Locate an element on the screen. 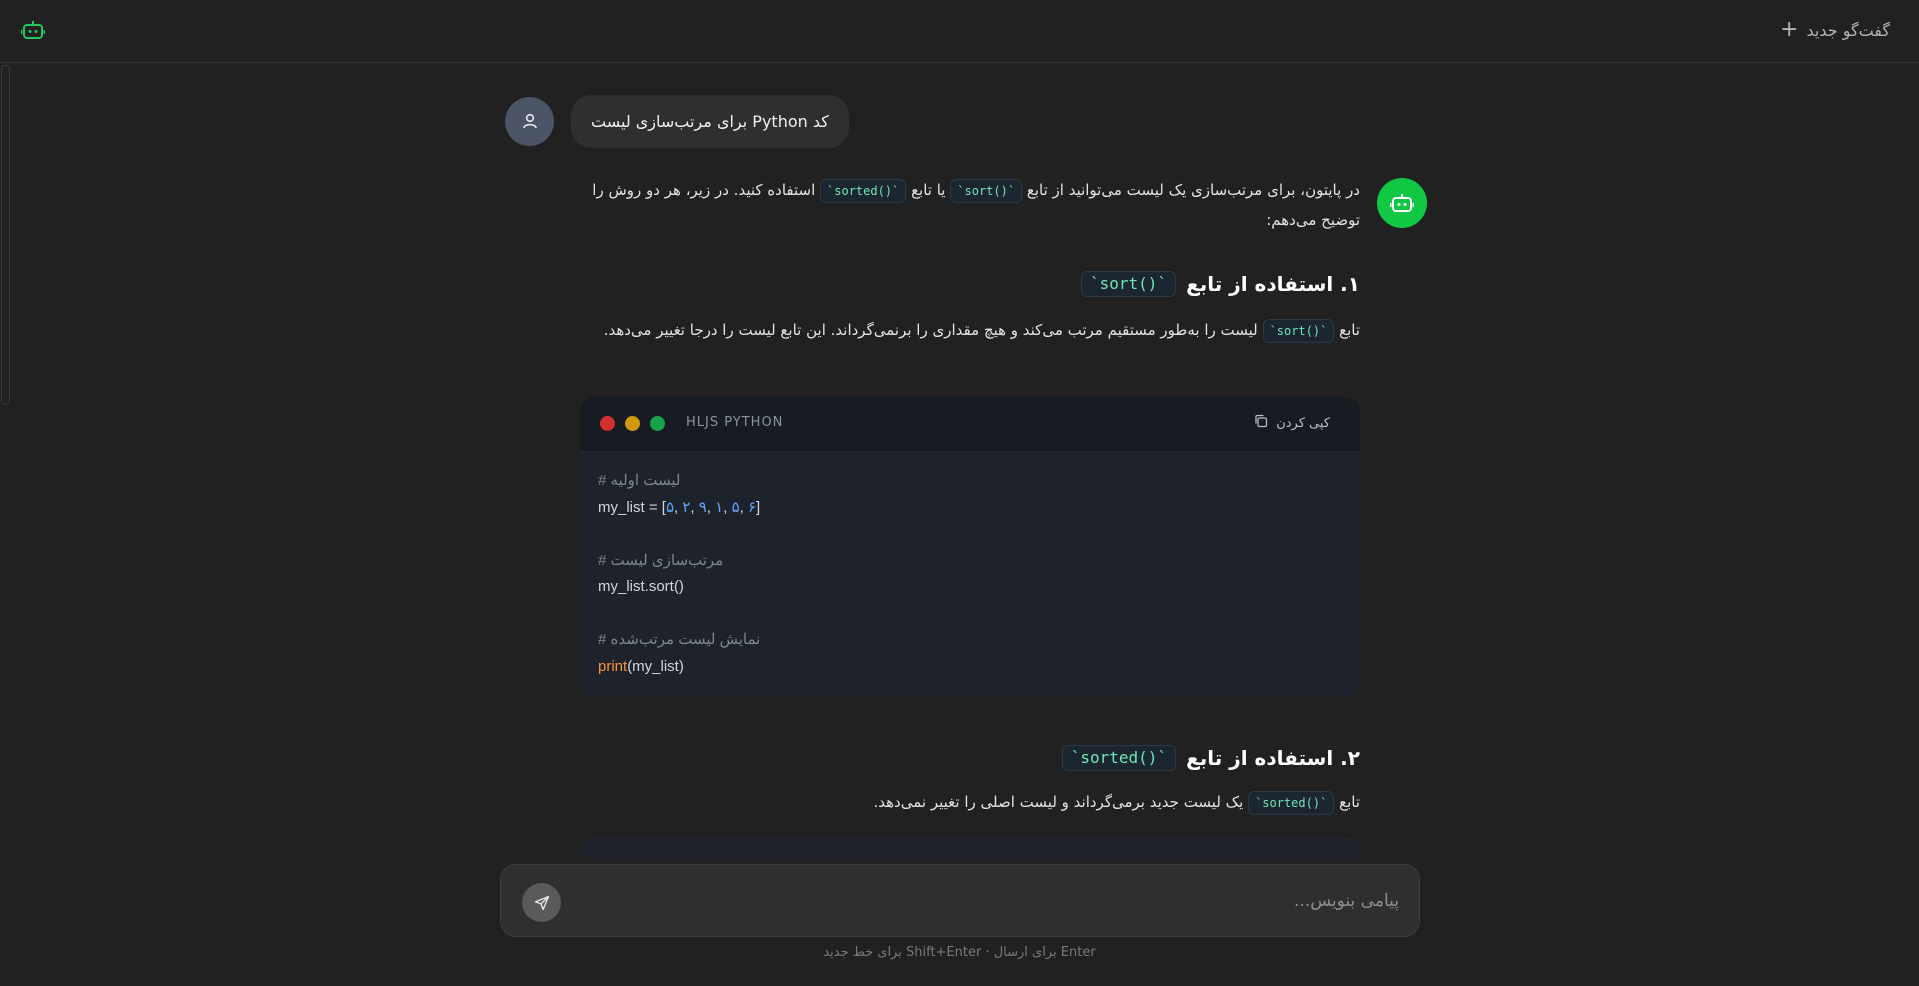 The width and height of the screenshot is (1919, 986). user-icon is located at coordinates (529, 121).